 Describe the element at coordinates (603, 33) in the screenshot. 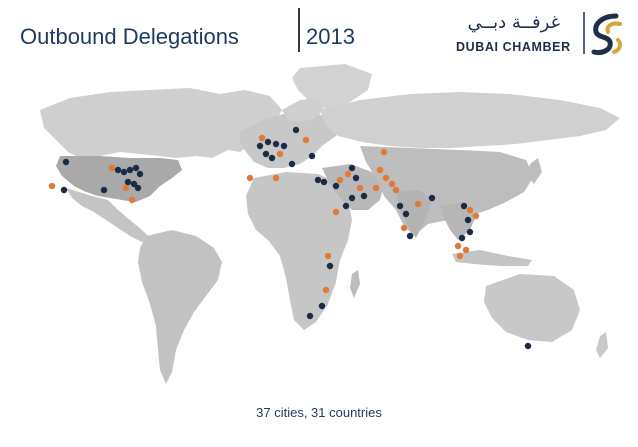

I see `logo-mark-icon` at that location.